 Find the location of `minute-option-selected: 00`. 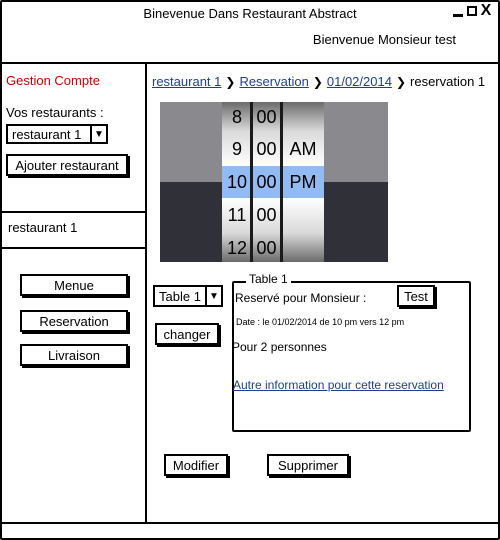

minute-option-selected: 00 is located at coordinates (266, 182).